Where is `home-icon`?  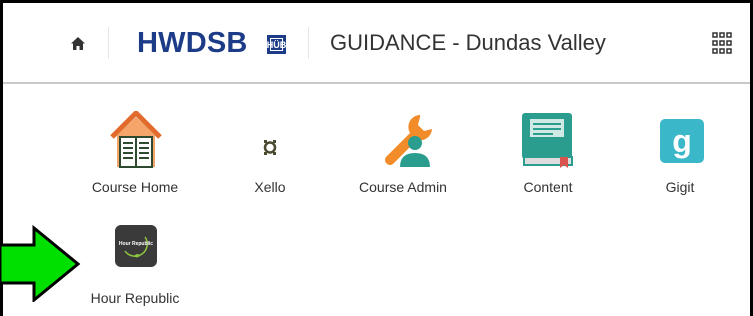
home-icon is located at coordinates (78, 44).